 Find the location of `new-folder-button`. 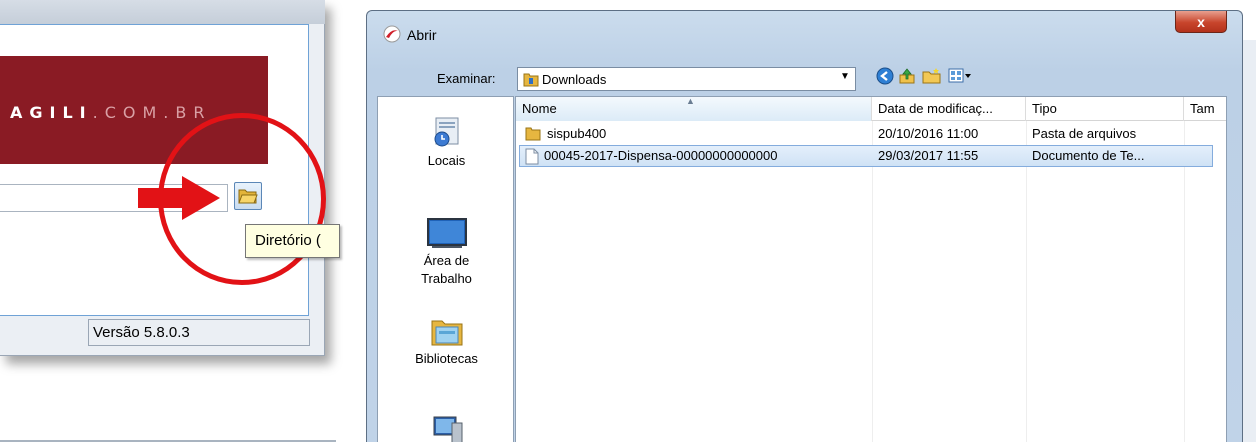

new-folder-button is located at coordinates (932, 76).